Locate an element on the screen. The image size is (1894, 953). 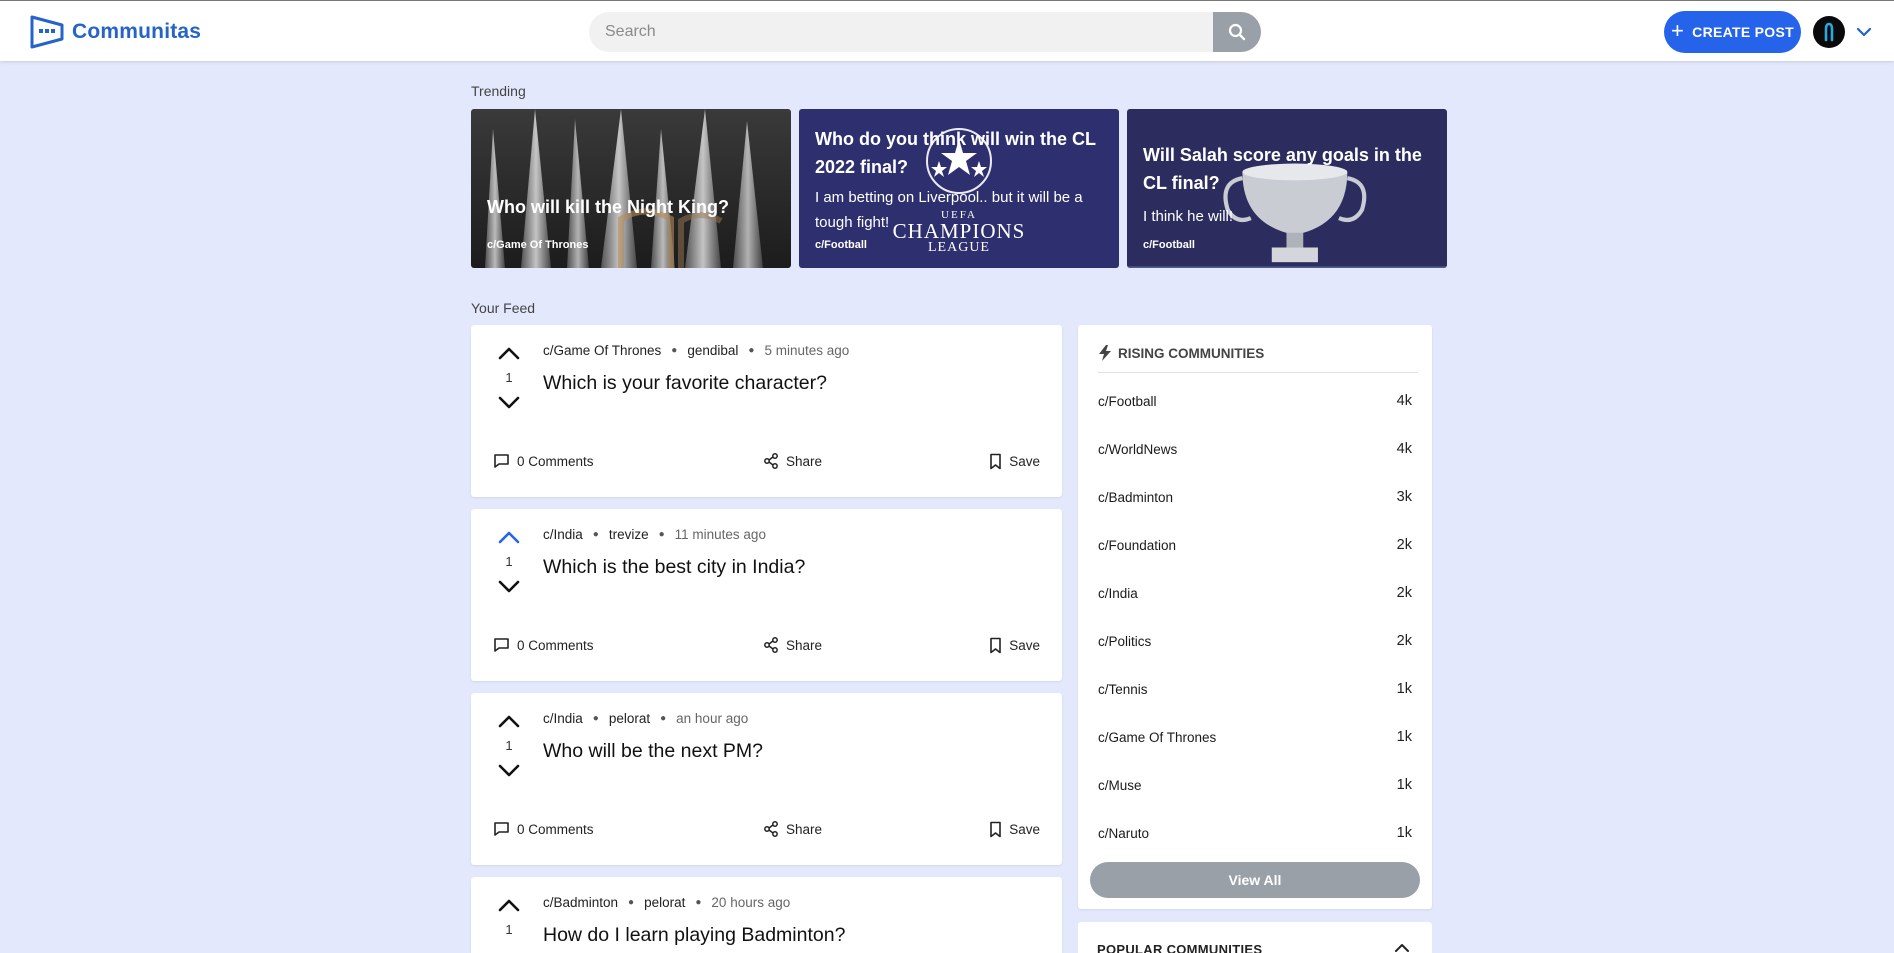
trending-label: Trending is located at coordinates (498, 91).